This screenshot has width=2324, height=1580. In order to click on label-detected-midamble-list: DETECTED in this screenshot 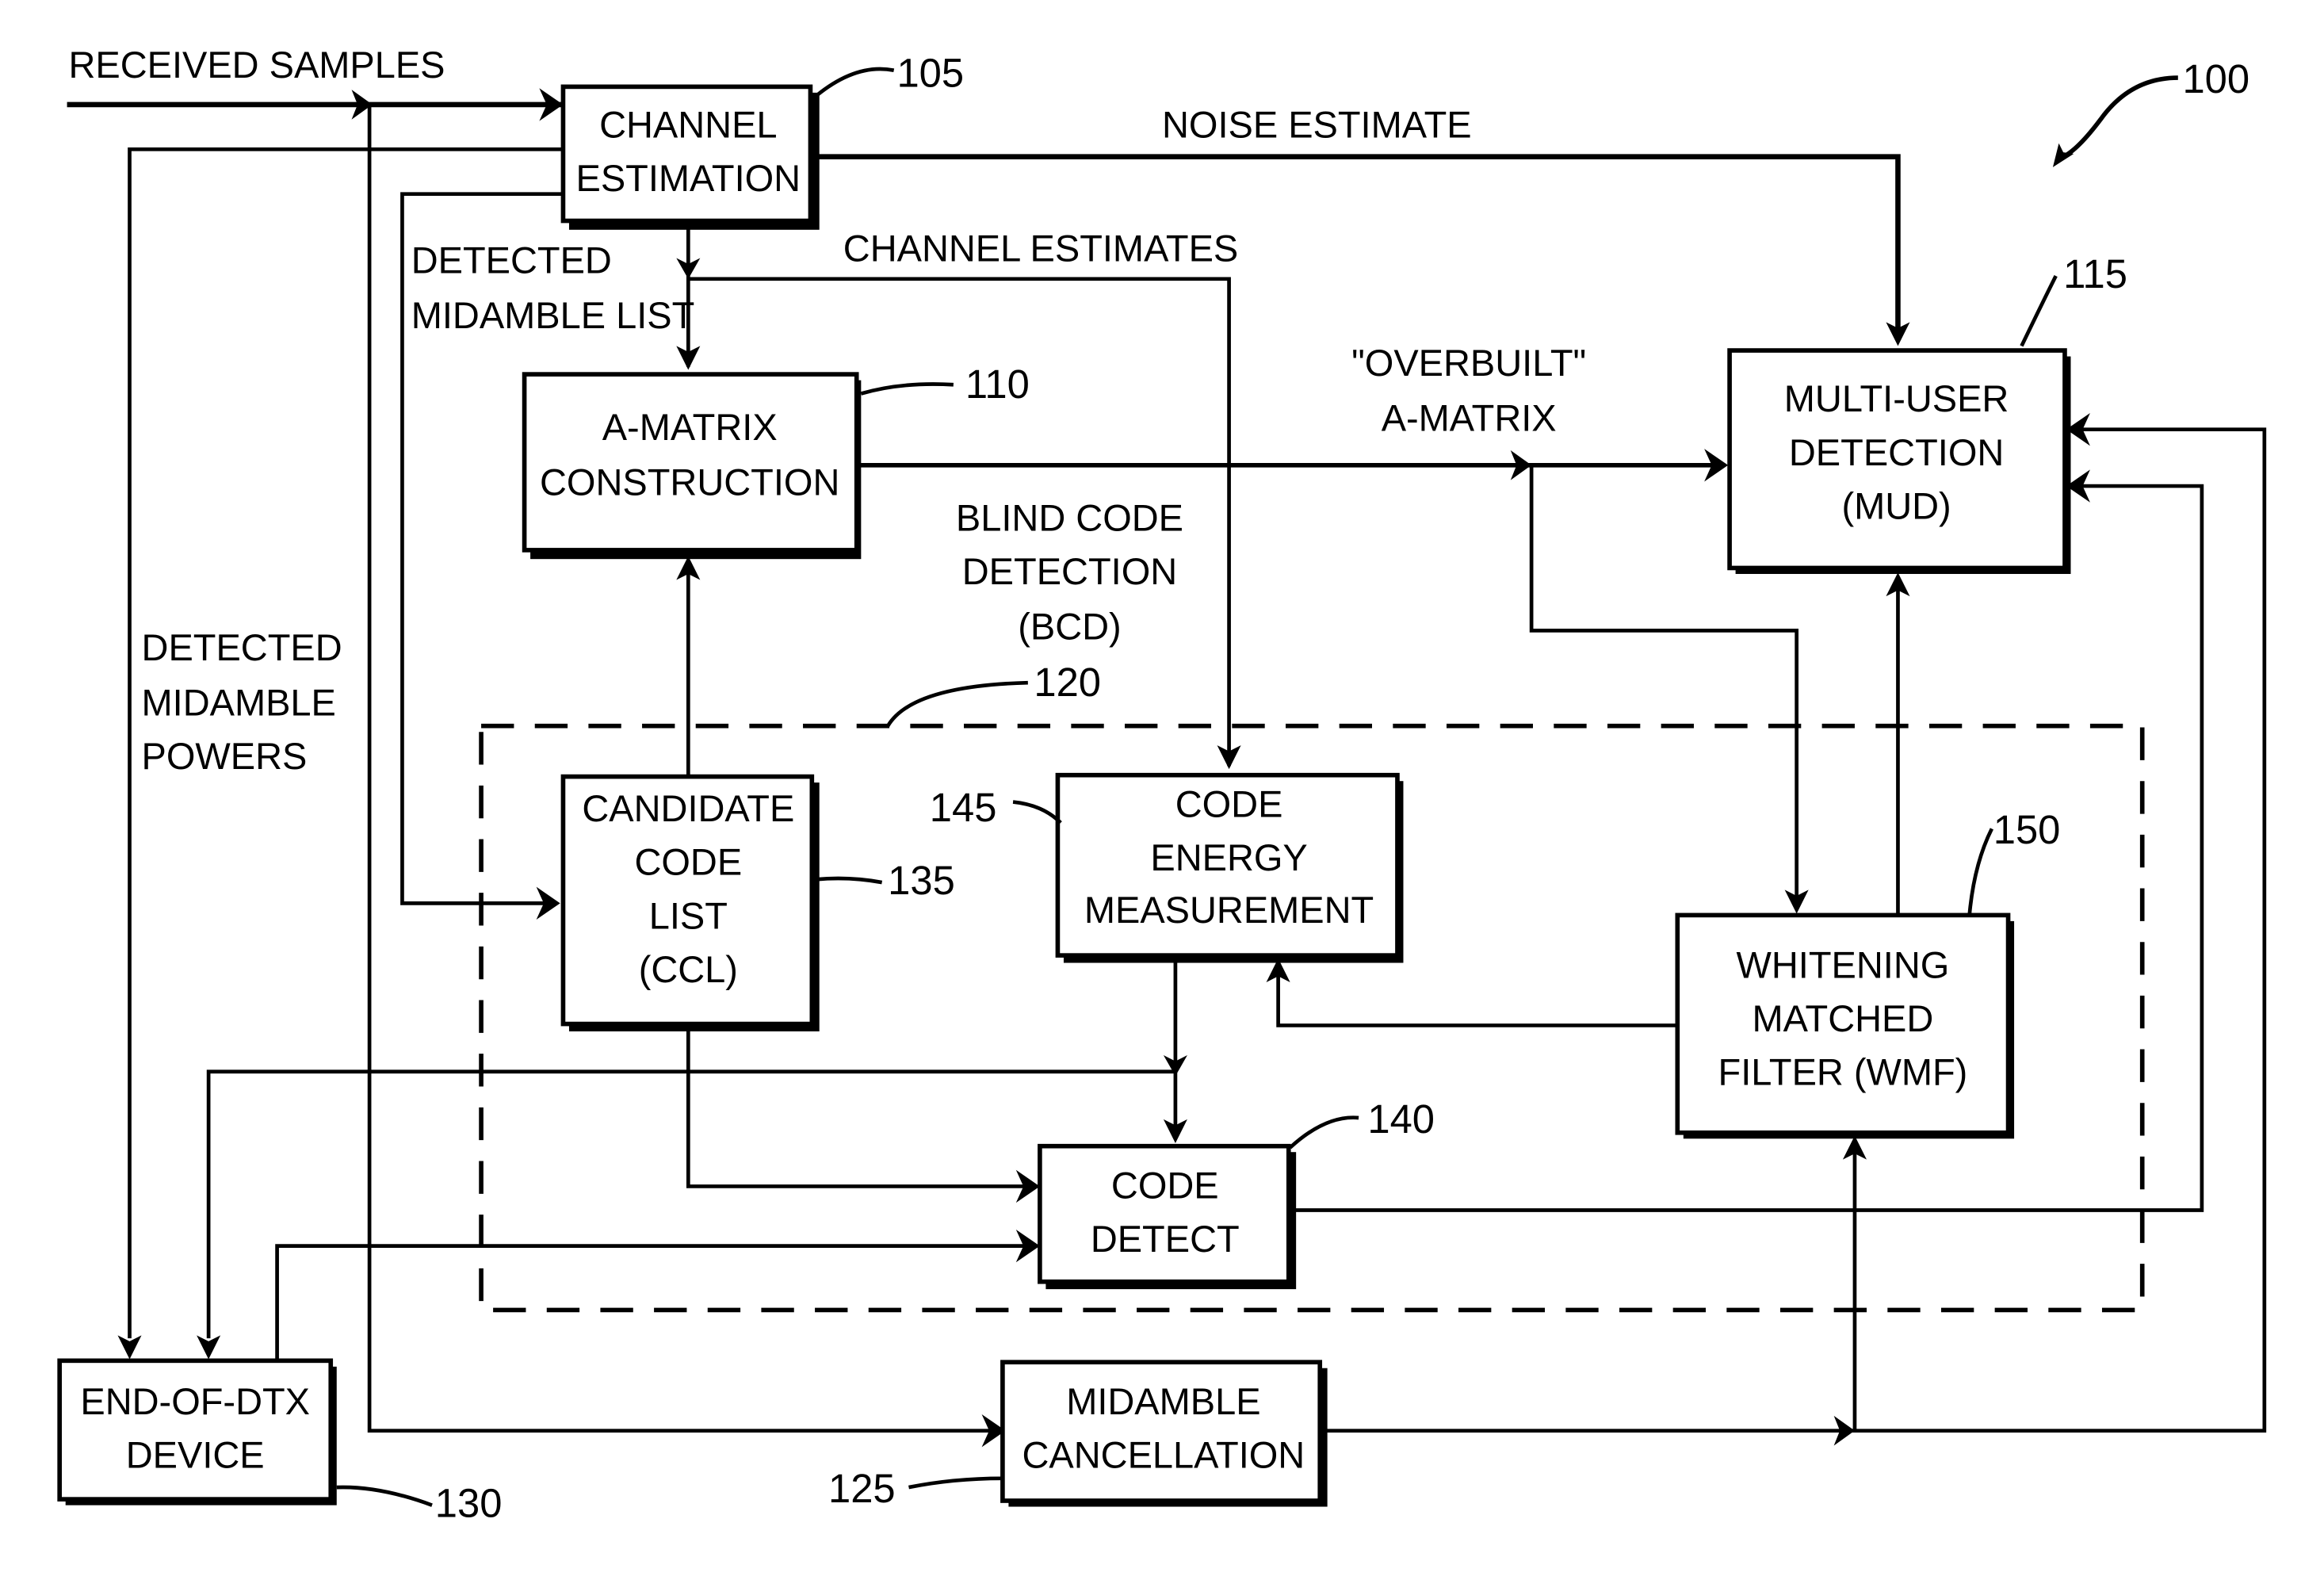, I will do `click(511, 260)`.